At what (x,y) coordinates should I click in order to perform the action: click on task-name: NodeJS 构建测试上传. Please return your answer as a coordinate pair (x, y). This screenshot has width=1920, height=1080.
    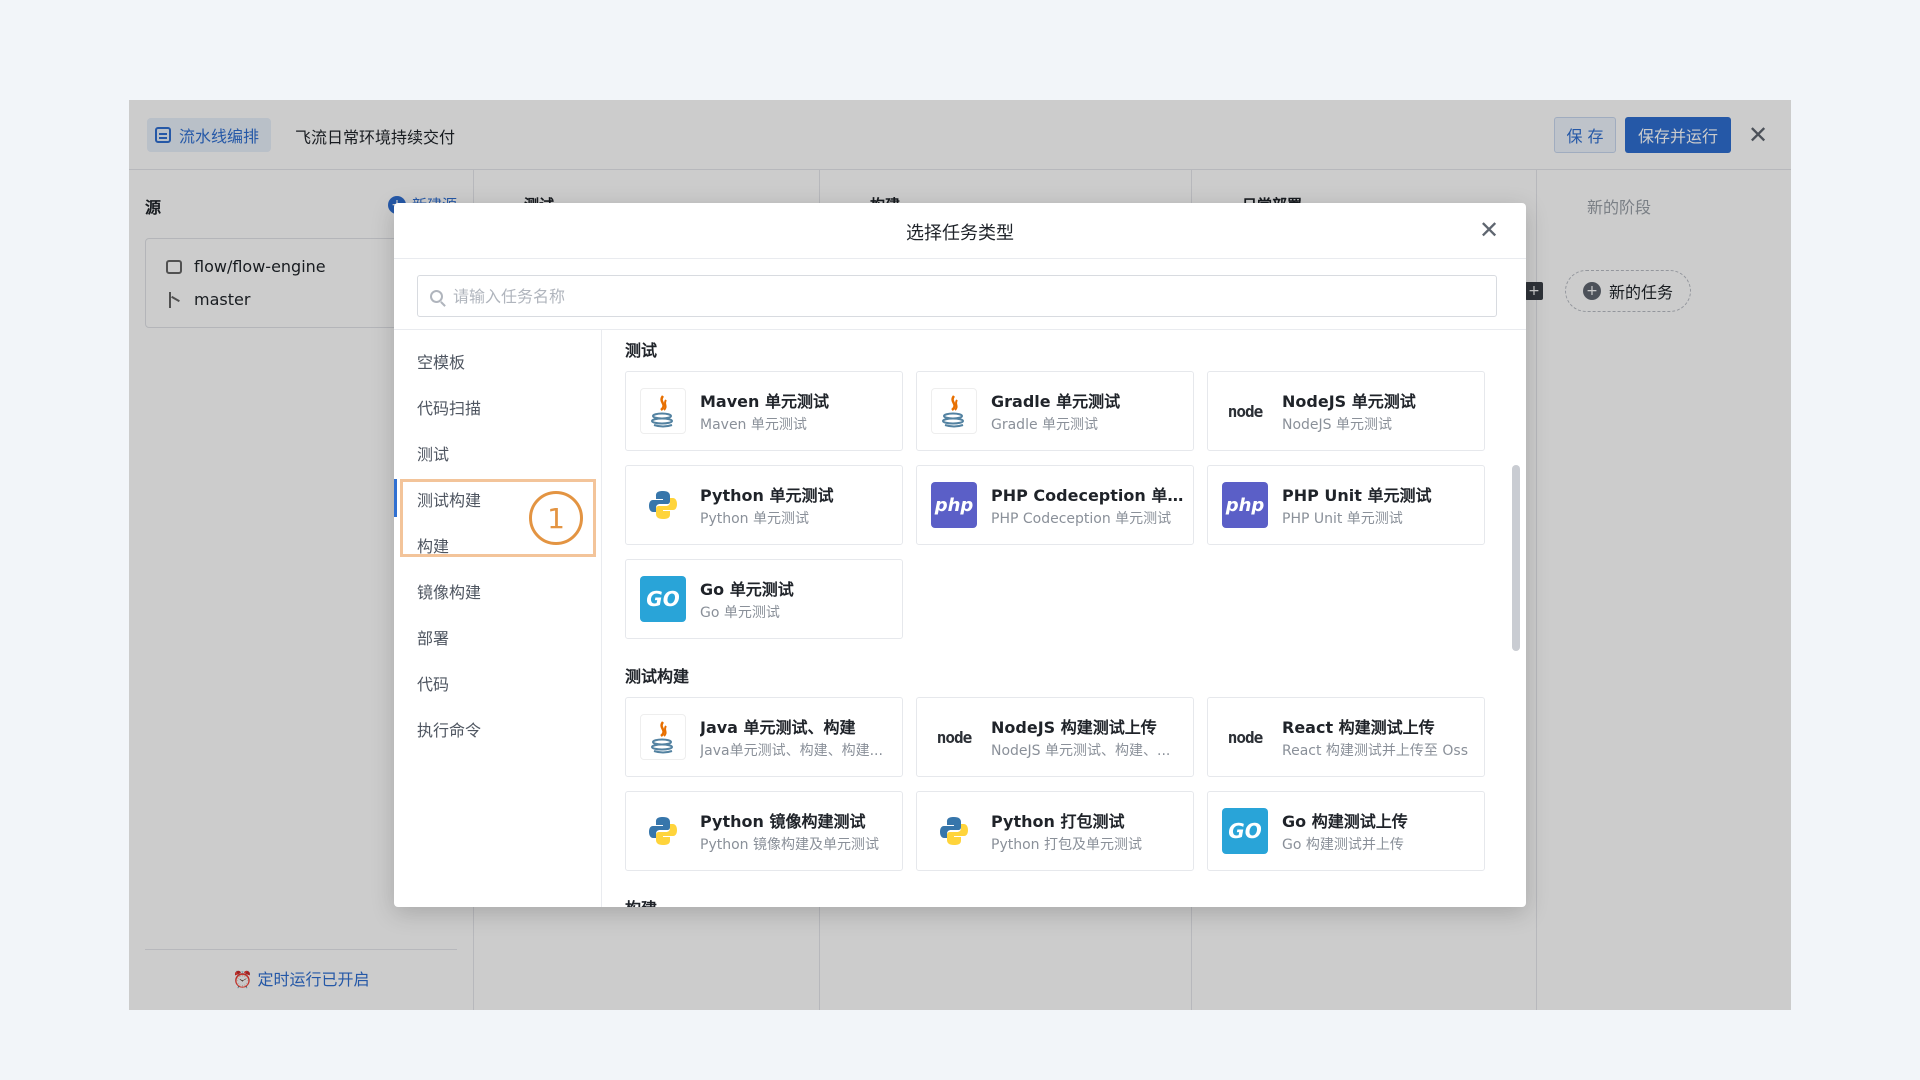
    Looking at the image, I should click on (1074, 727).